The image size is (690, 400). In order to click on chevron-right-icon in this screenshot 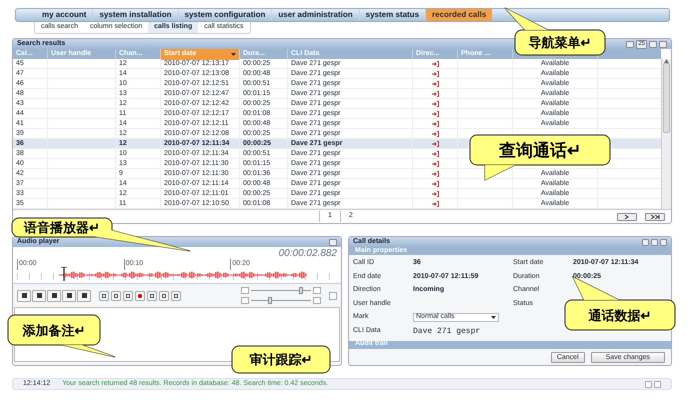, I will do `click(627, 216)`.